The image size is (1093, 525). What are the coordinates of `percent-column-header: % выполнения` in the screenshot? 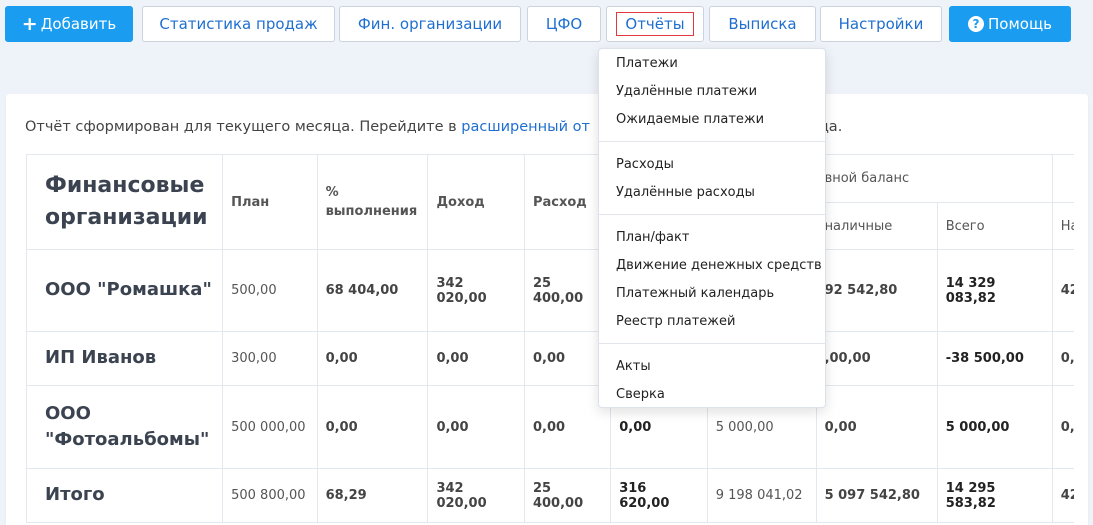 It's located at (372, 202).